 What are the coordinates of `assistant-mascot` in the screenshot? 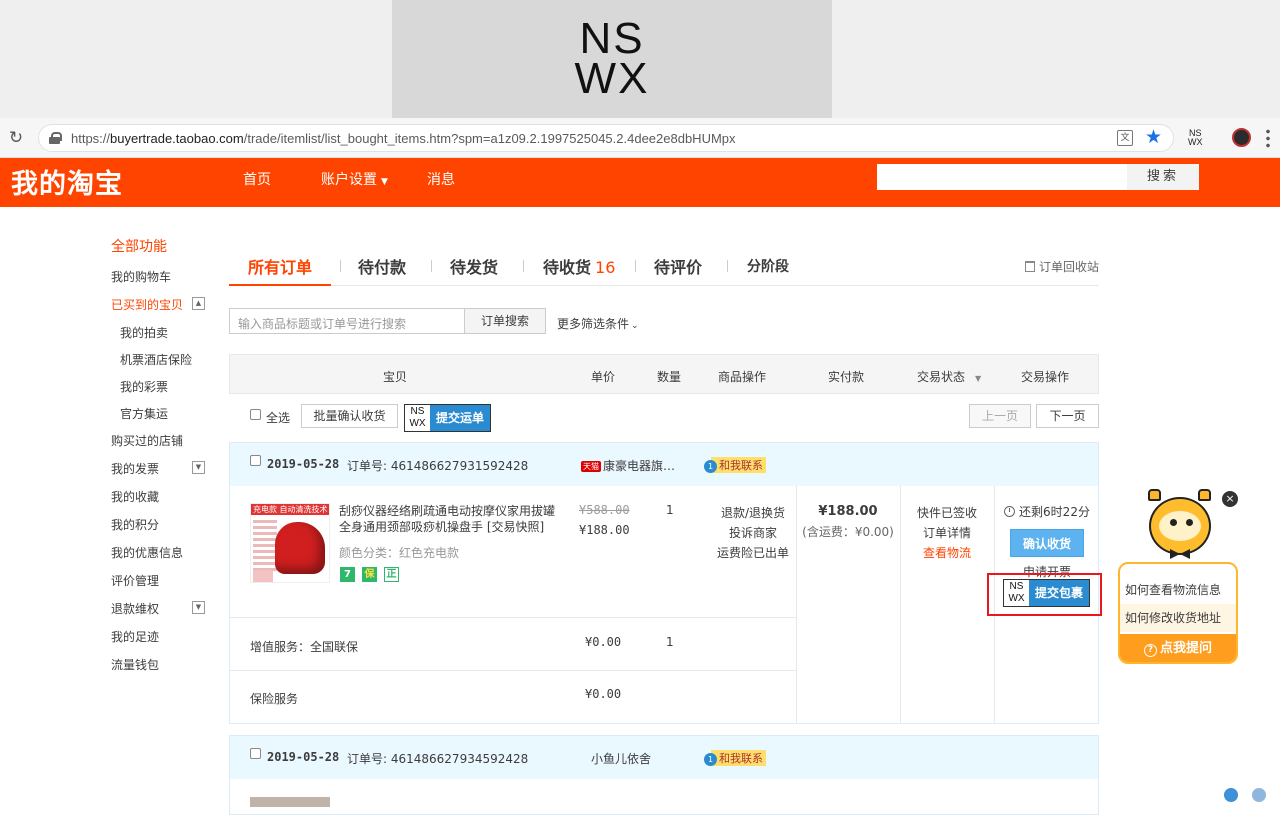 It's located at (1181, 528).